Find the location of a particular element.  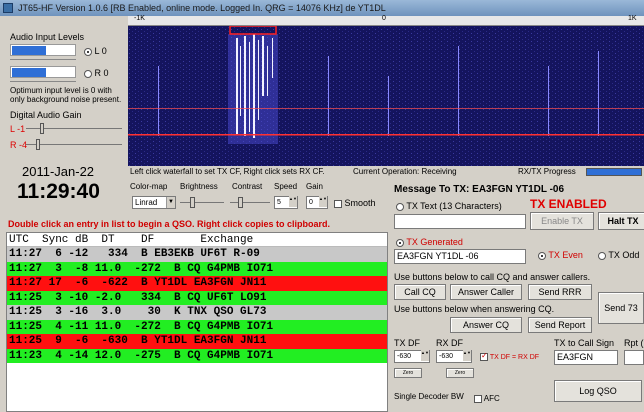

radio-tx-text is located at coordinates (400, 206).